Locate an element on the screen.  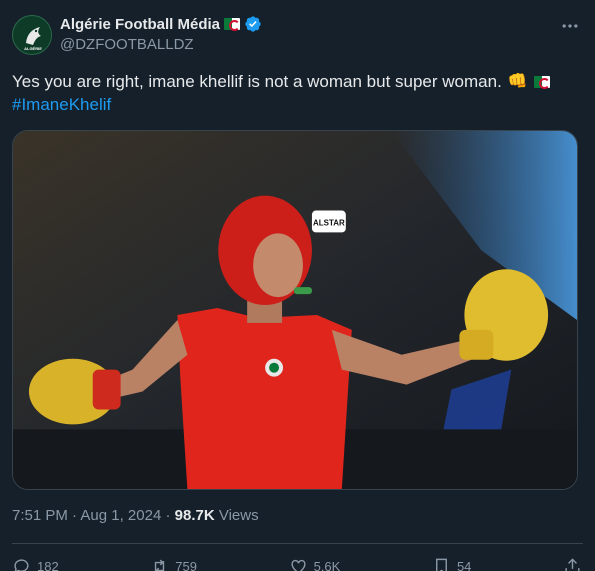
like-button: 5.6K is located at coordinates (315, 564).